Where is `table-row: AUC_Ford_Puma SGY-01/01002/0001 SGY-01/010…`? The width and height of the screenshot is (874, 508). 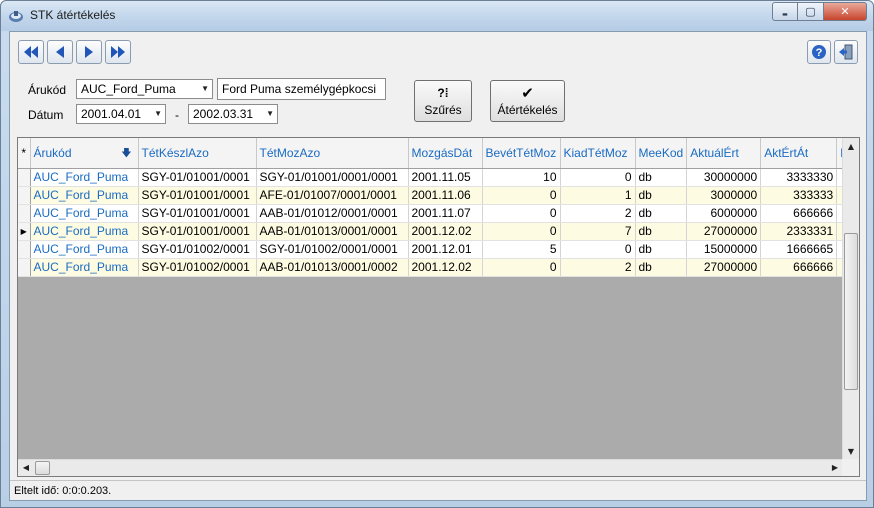
table-row: AUC_Ford_Puma SGY-01/01002/0001 SGY-01/010… is located at coordinates (438, 249).